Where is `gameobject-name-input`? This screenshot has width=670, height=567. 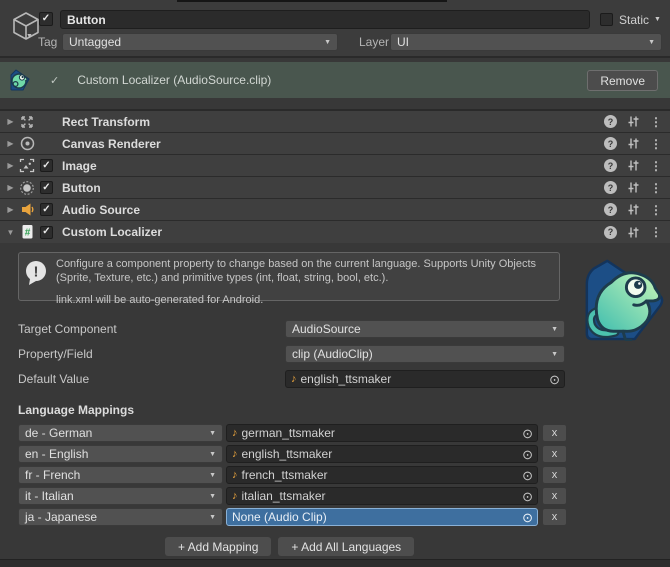 gameobject-name-input is located at coordinates (325, 19).